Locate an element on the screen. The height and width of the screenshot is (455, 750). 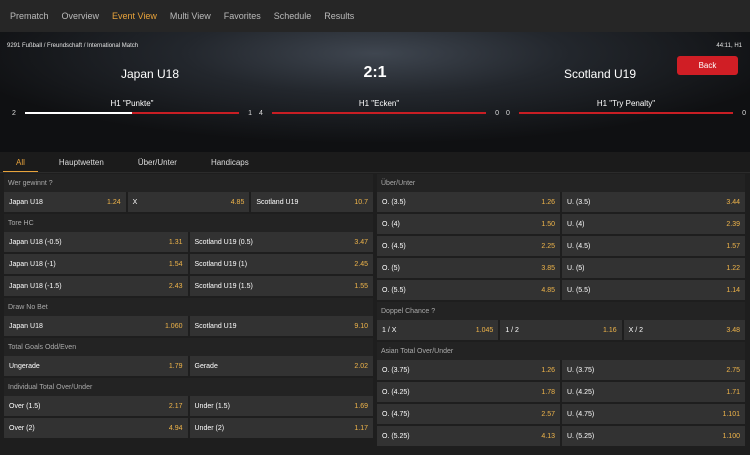
odds-button: O. (4) 1.50 is located at coordinates (468, 224).